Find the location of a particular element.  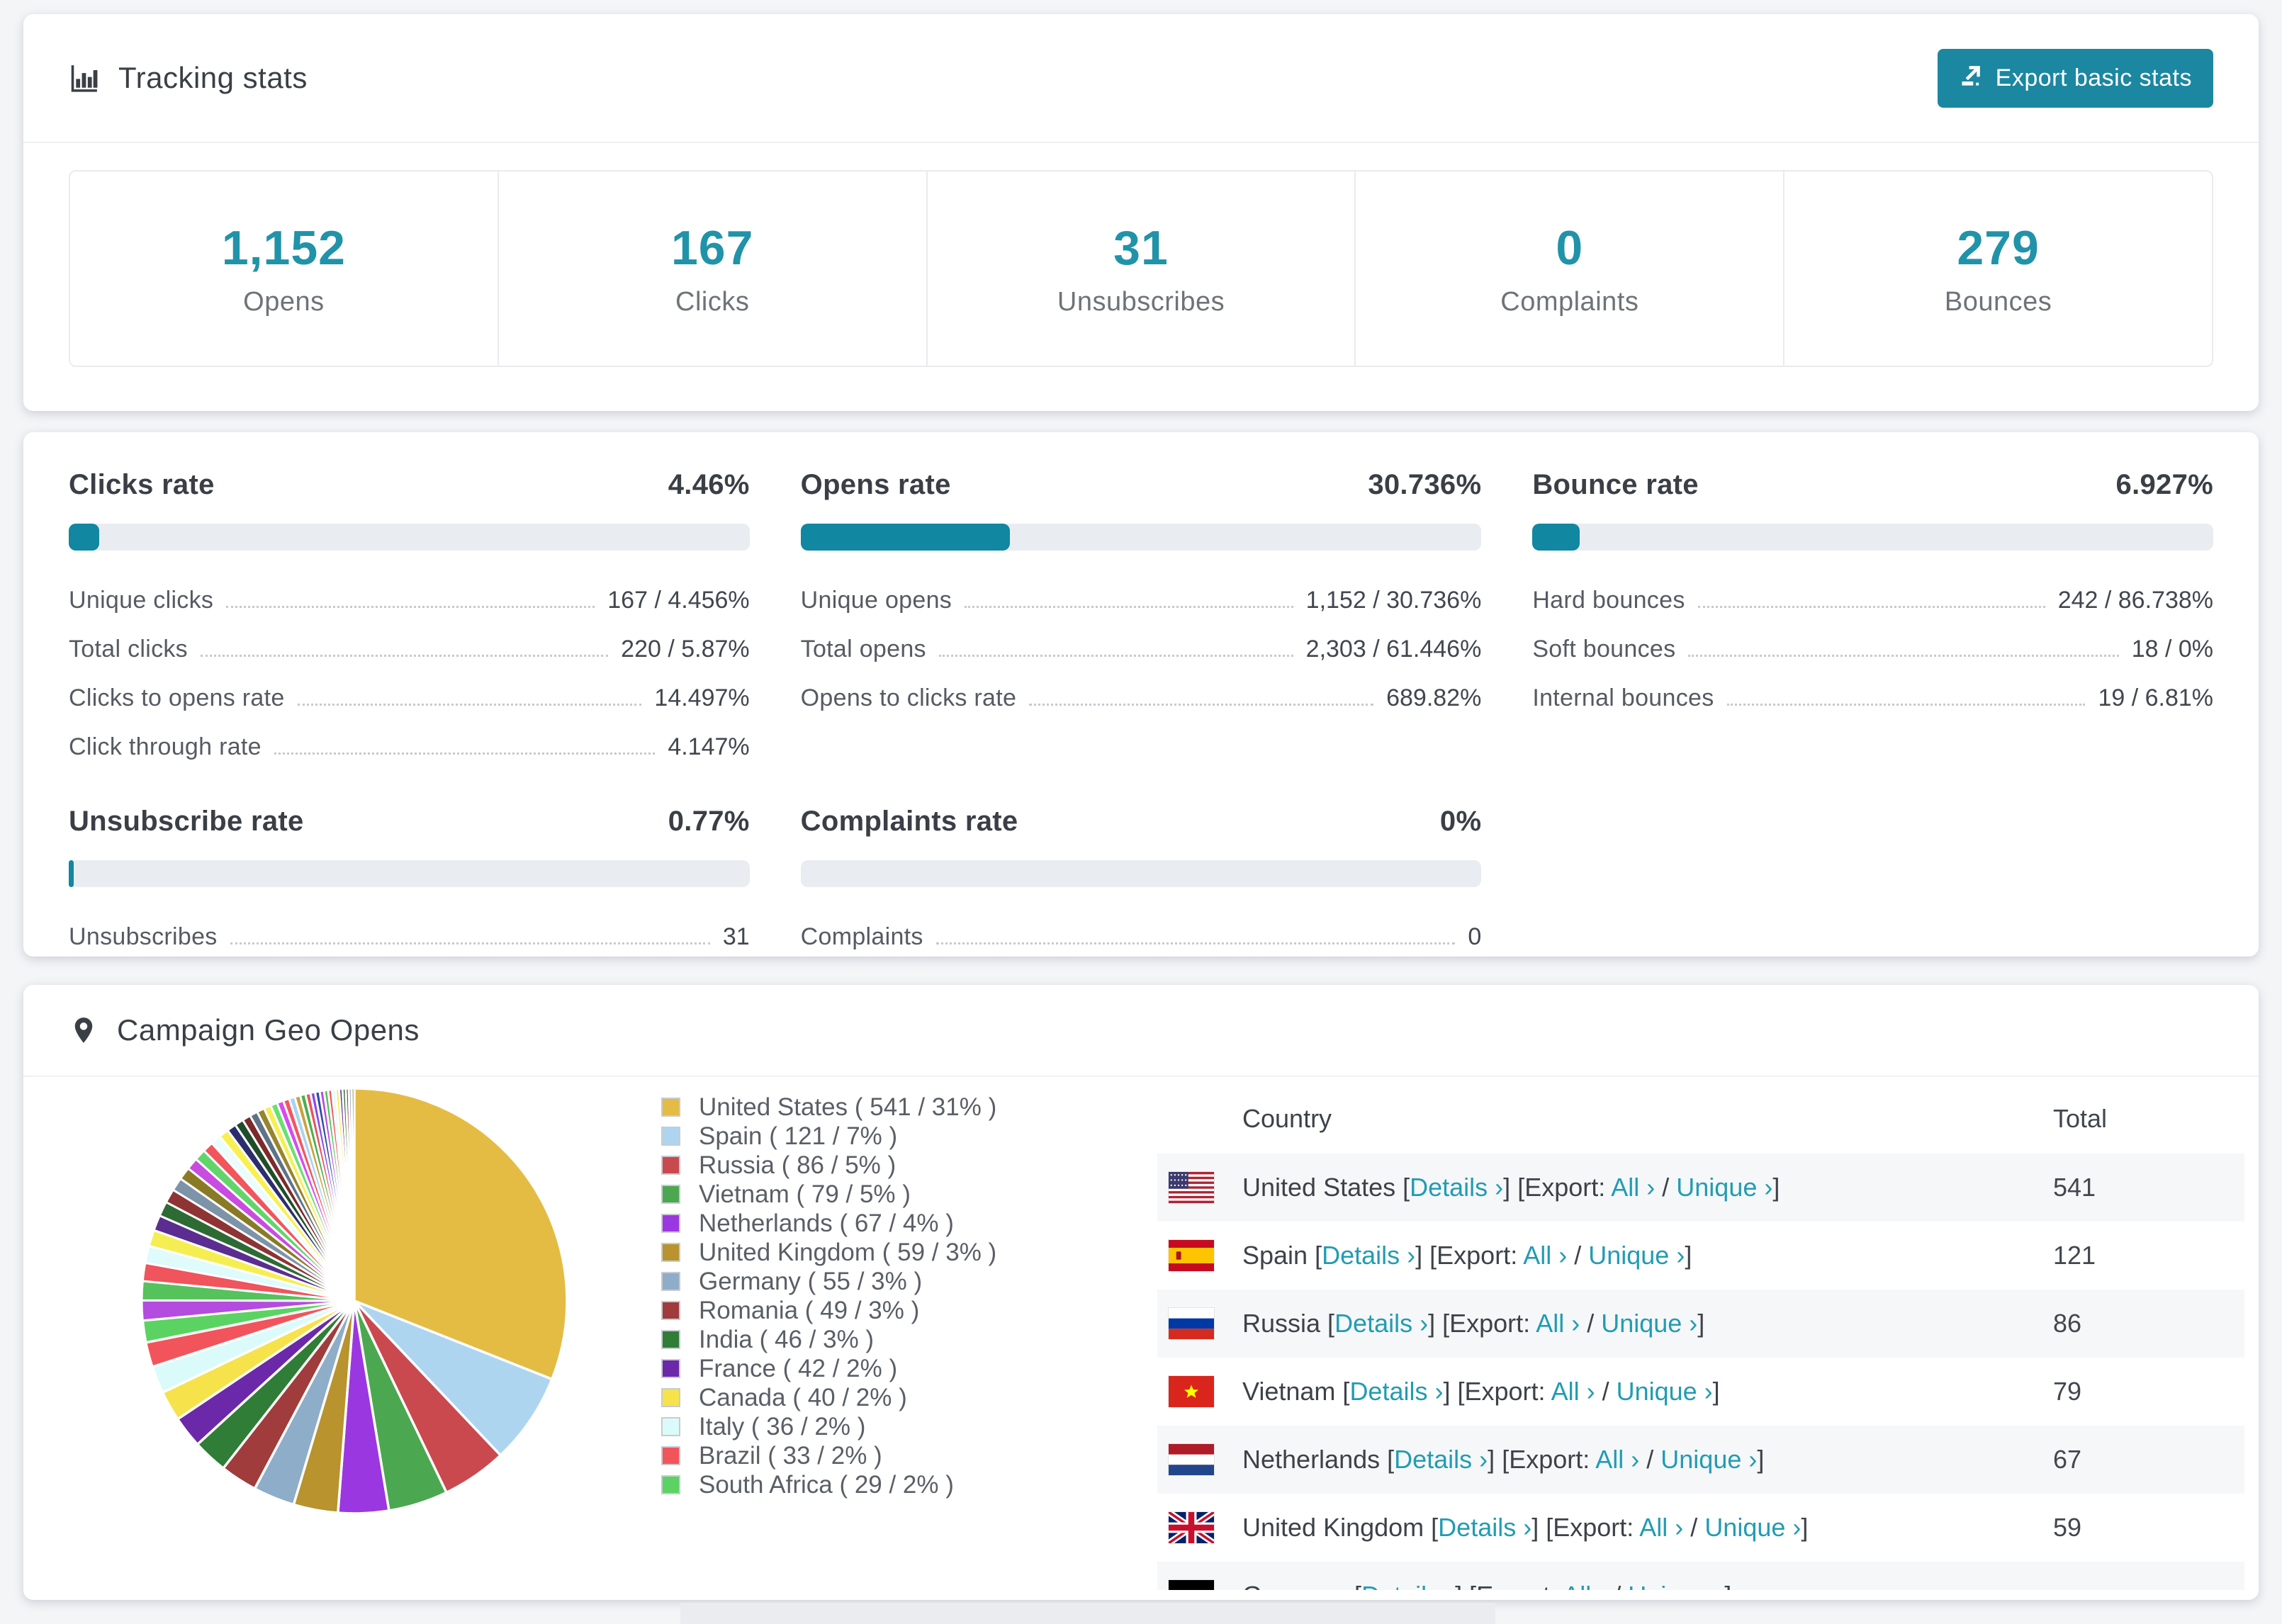

country-name: Germany is located at coordinates (1295, 1585).